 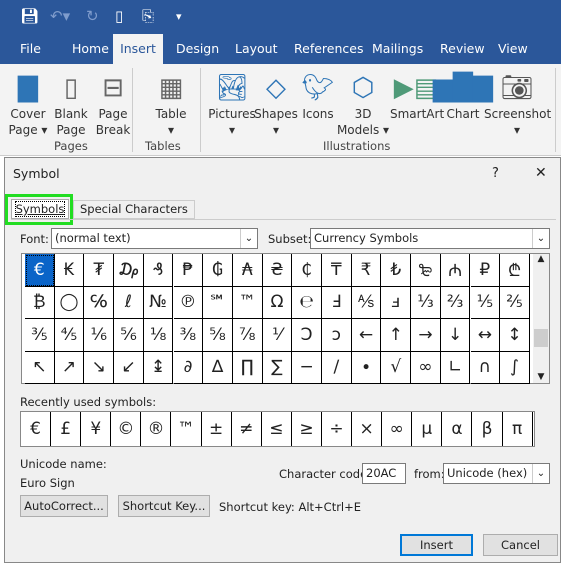 What do you see at coordinates (277, 302) in the screenshot?
I see `symbol-cell: Ω` at bounding box center [277, 302].